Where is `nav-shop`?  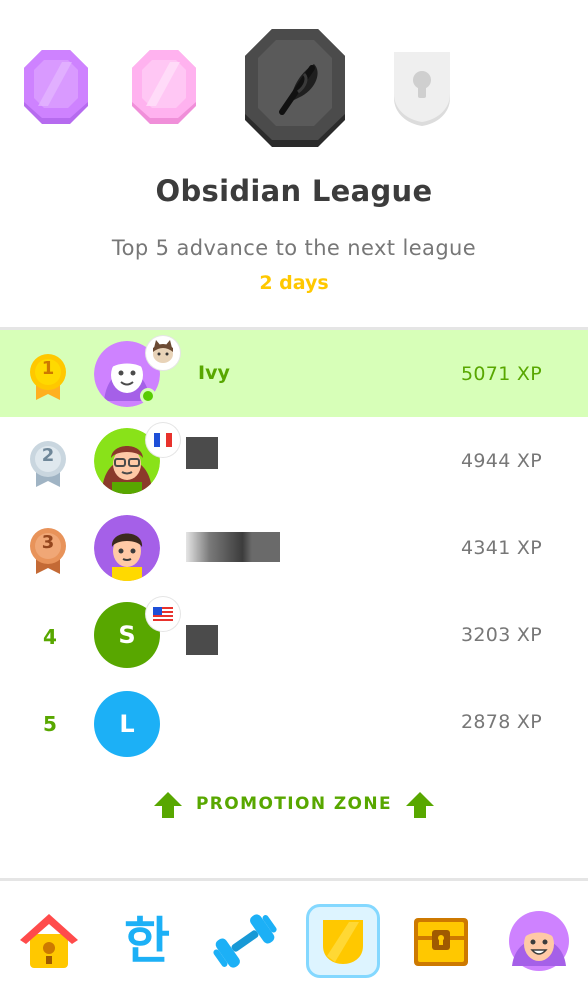 nav-shop is located at coordinates (441, 941).